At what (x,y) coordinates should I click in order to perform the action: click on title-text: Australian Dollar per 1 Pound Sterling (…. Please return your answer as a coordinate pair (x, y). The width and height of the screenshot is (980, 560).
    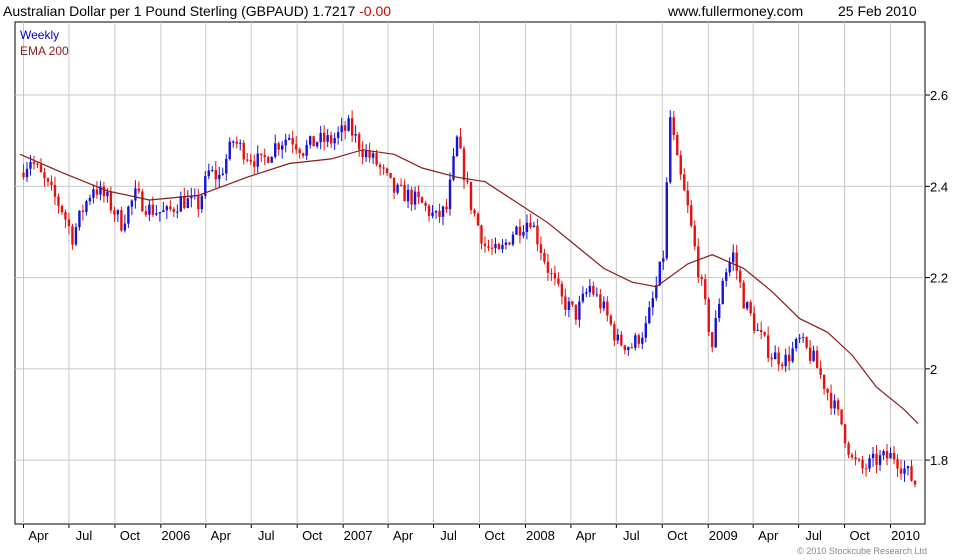
    Looking at the image, I should click on (179, 11).